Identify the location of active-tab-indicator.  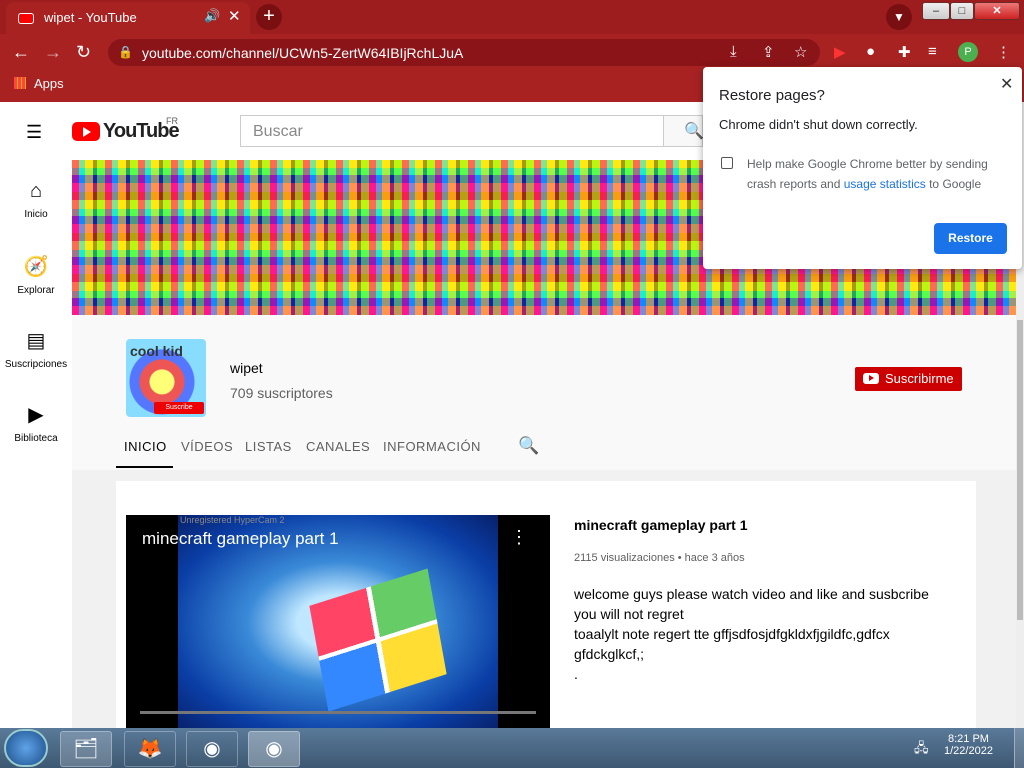
(144, 467).